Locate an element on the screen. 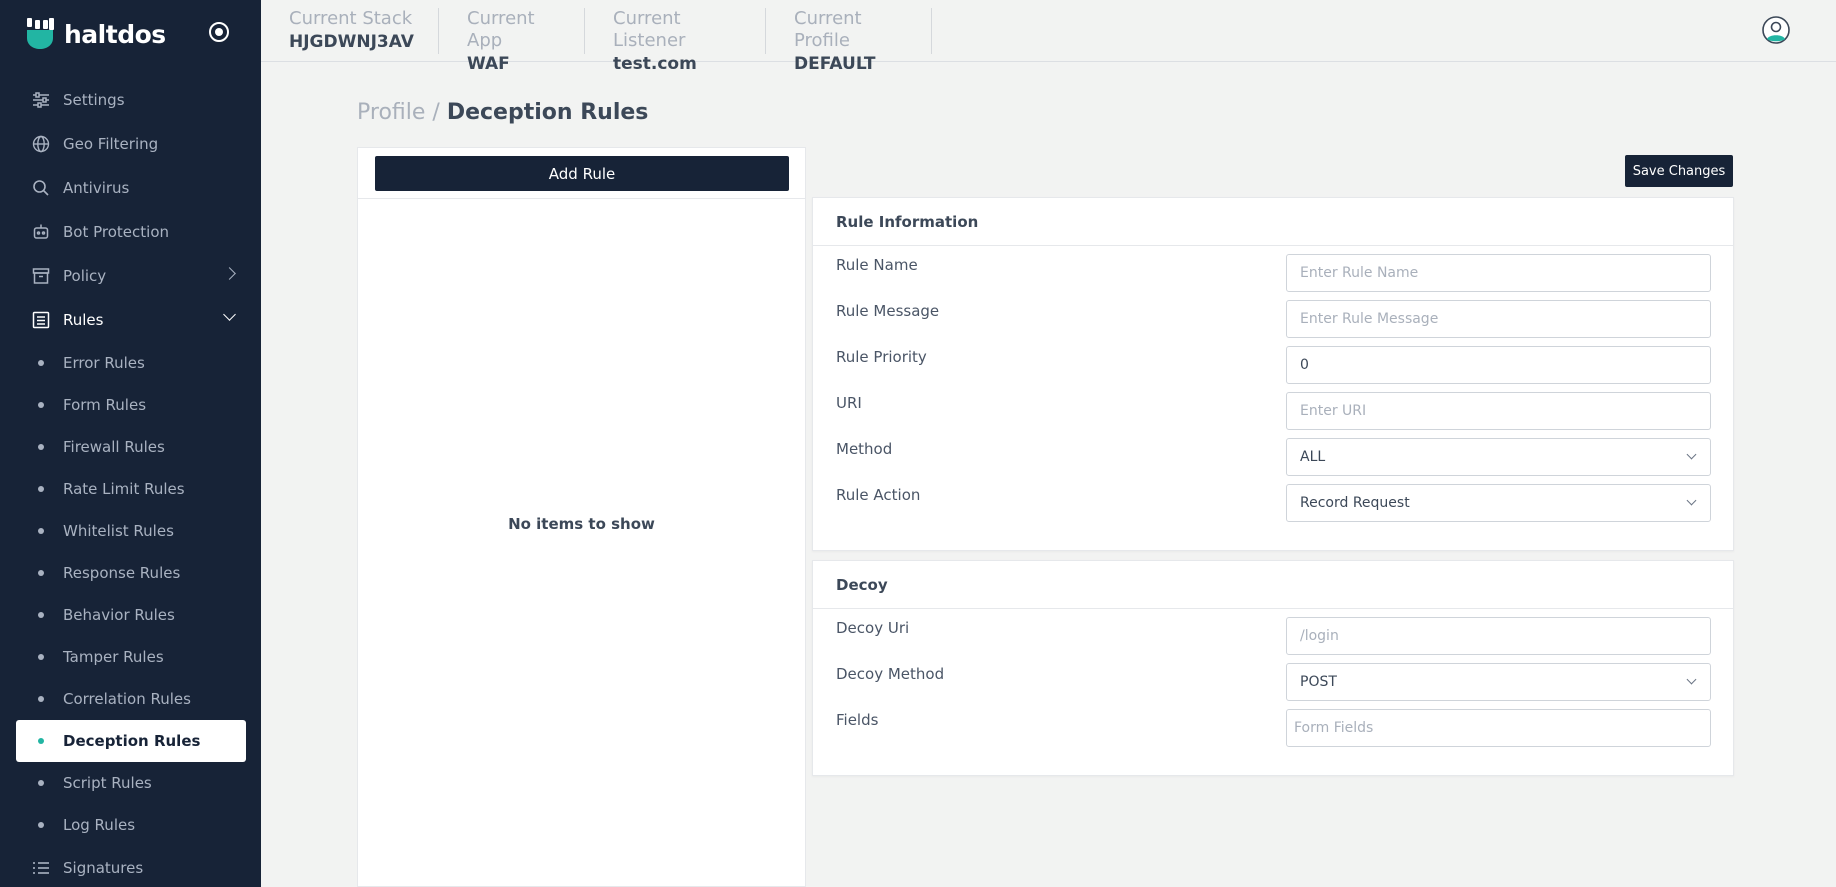  robot-icon is located at coordinates (41, 232).